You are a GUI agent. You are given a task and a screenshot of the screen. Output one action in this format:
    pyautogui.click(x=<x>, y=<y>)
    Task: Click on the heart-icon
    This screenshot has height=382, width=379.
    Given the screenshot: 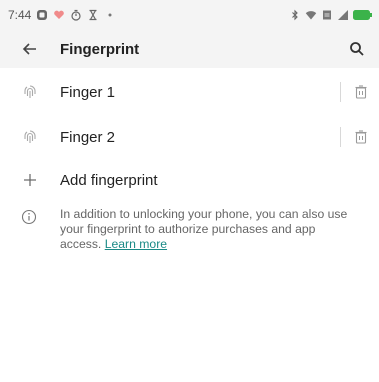 What is the action you would take?
    pyautogui.click(x=59, y=15)
    